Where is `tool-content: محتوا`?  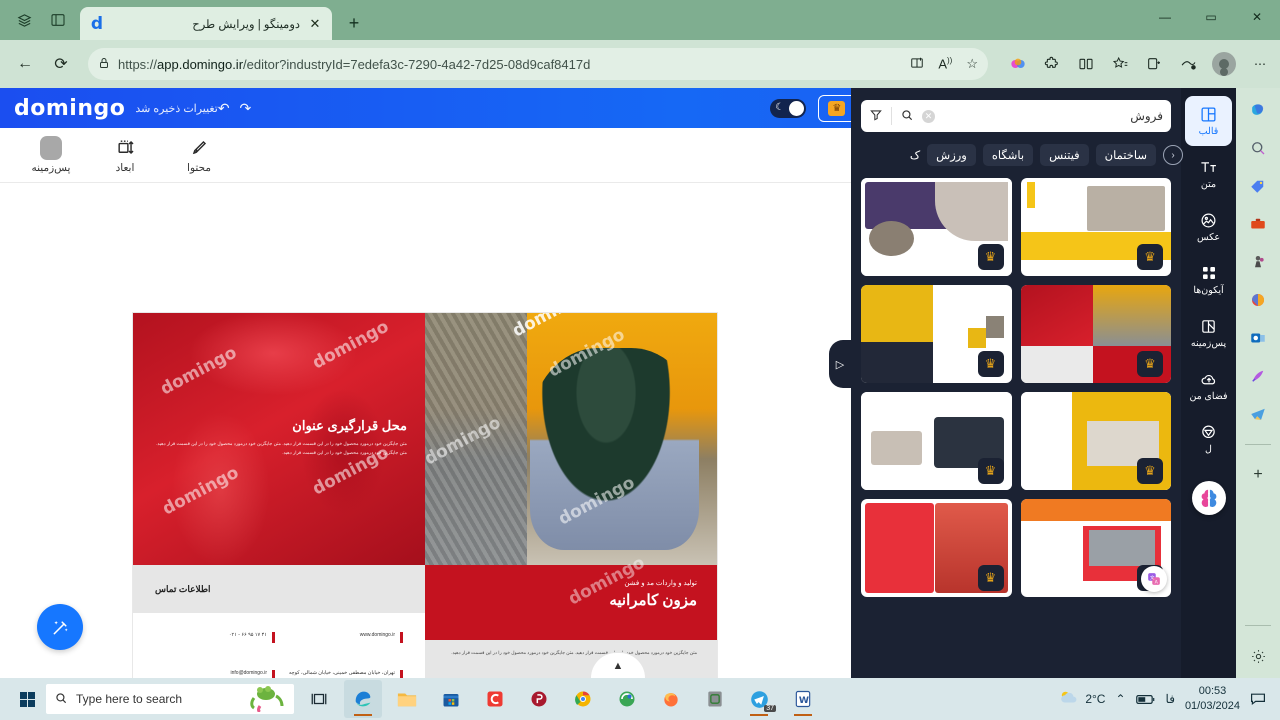 tool-content: محتوا is located at coordinates (199, 155).